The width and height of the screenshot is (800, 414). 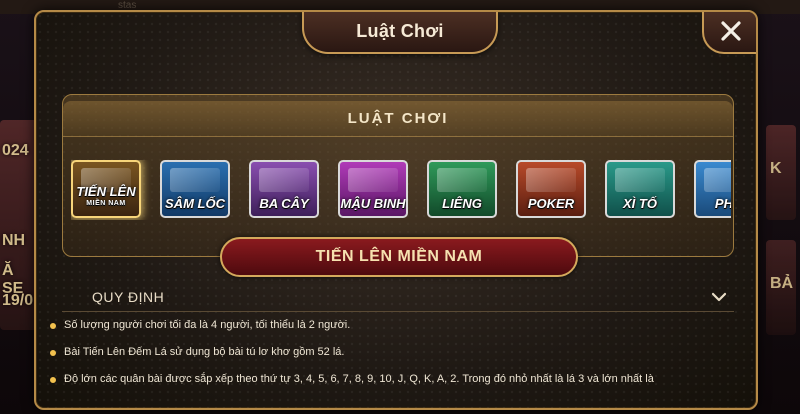 I want to click on background-right-text-2: BẢ, so click(x=782, y=283).